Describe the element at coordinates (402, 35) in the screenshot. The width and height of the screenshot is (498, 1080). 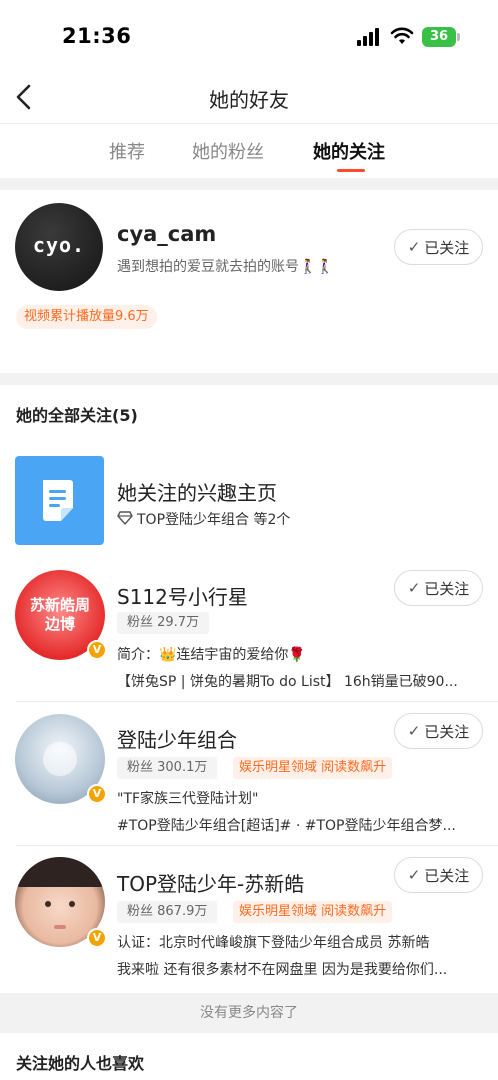
I see `wifi-icon` at that location.